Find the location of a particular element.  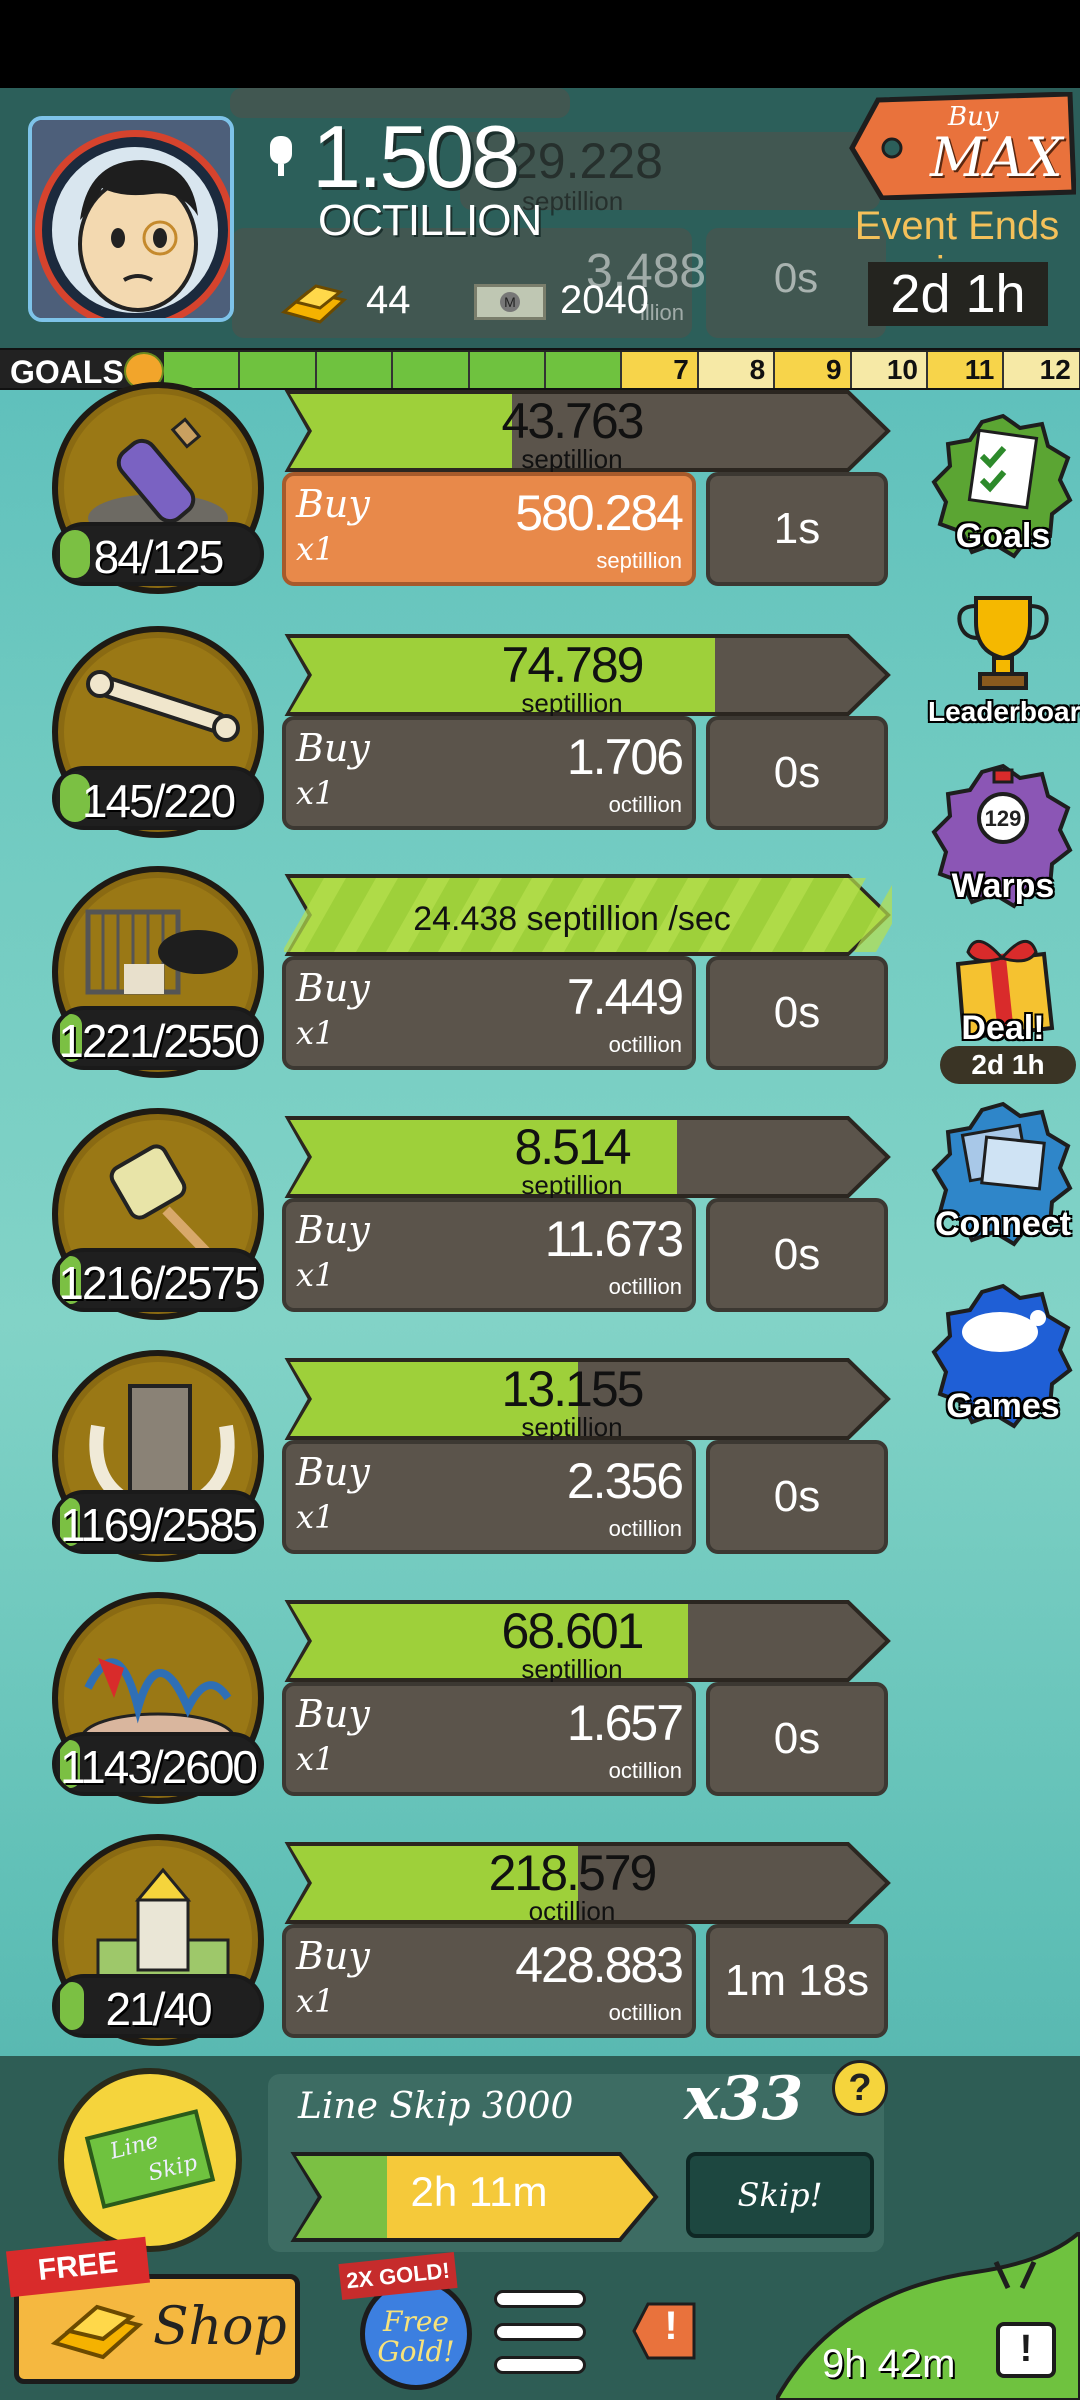

line-skip-time: 2h 11m is located at coordinates (479, 2191).